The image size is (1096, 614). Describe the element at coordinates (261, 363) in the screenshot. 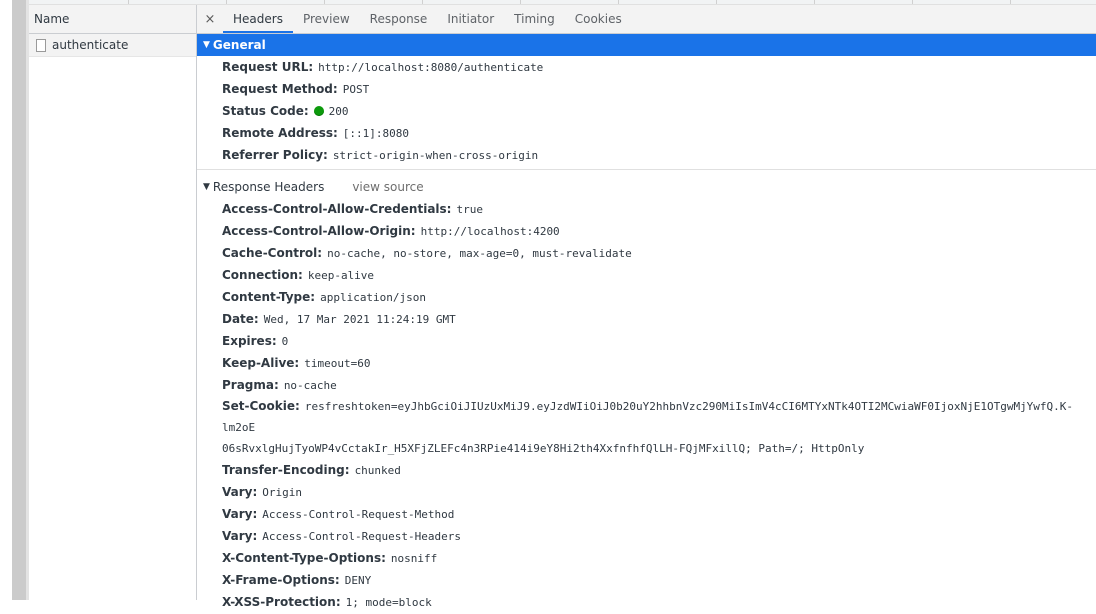

I see `header-key: Keep-Alive:` at that location.